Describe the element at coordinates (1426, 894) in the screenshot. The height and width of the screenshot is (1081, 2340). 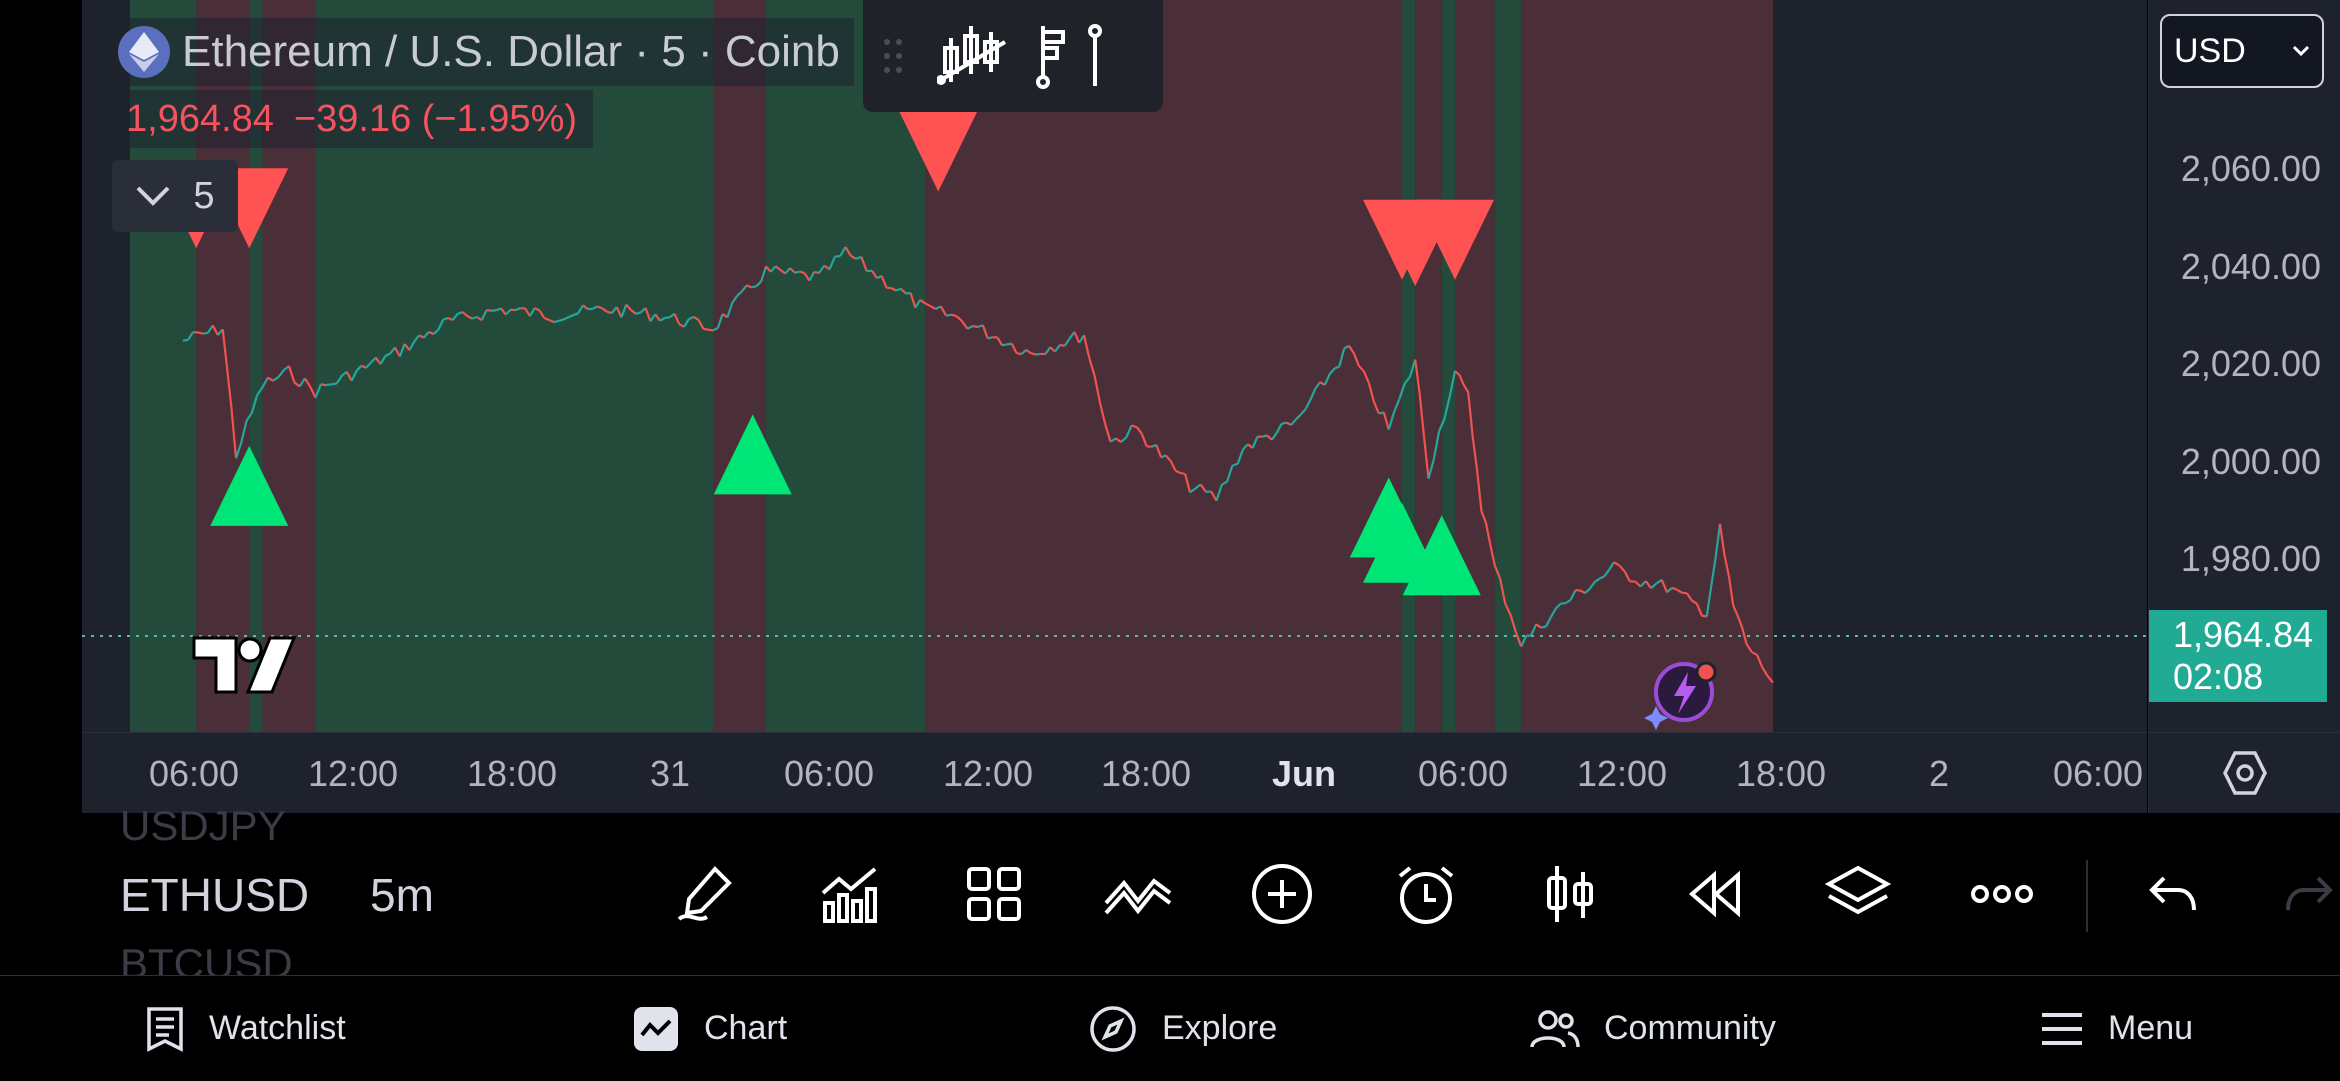
I see `alert-button` at that location.